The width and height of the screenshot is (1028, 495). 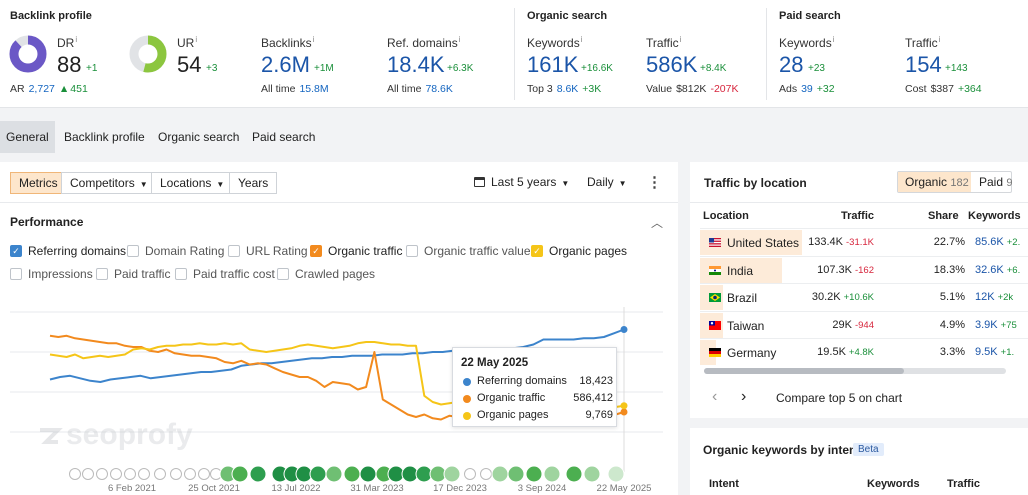 What do you see at coordinates (579, 251) in the screenshot?
I see `checkbox-organic-pages: ✓ Organic pages` at bounding box center [579, 251].